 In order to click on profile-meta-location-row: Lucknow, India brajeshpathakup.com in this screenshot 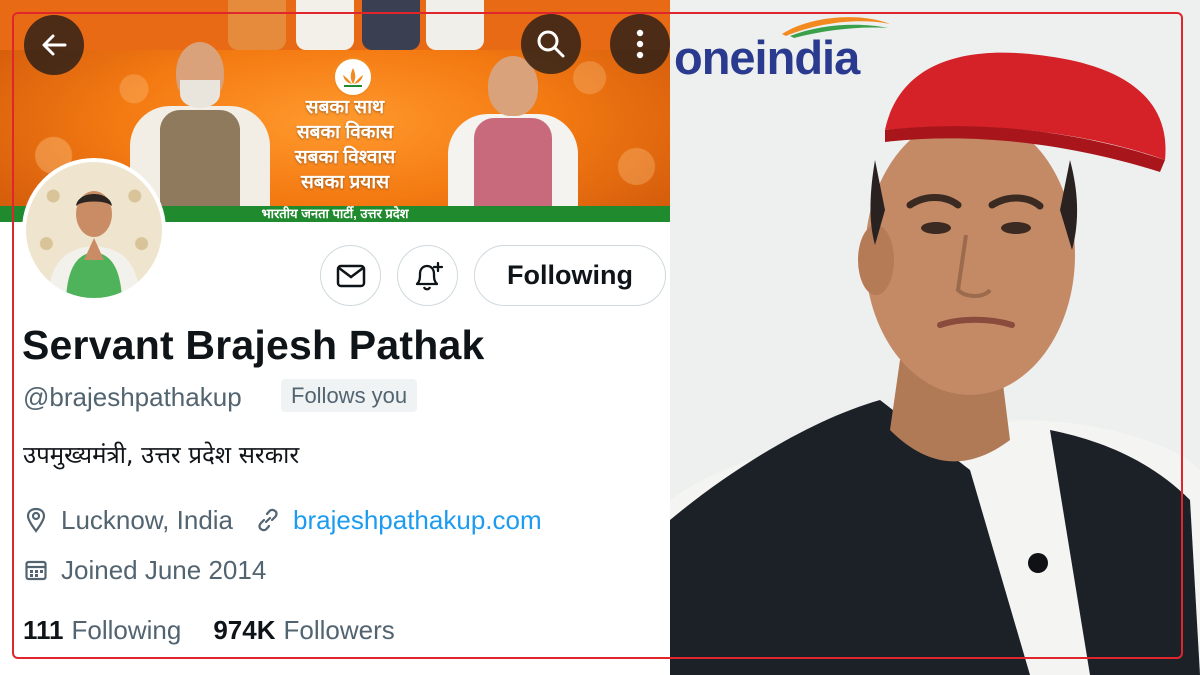, I will do `click(282, 520)`.